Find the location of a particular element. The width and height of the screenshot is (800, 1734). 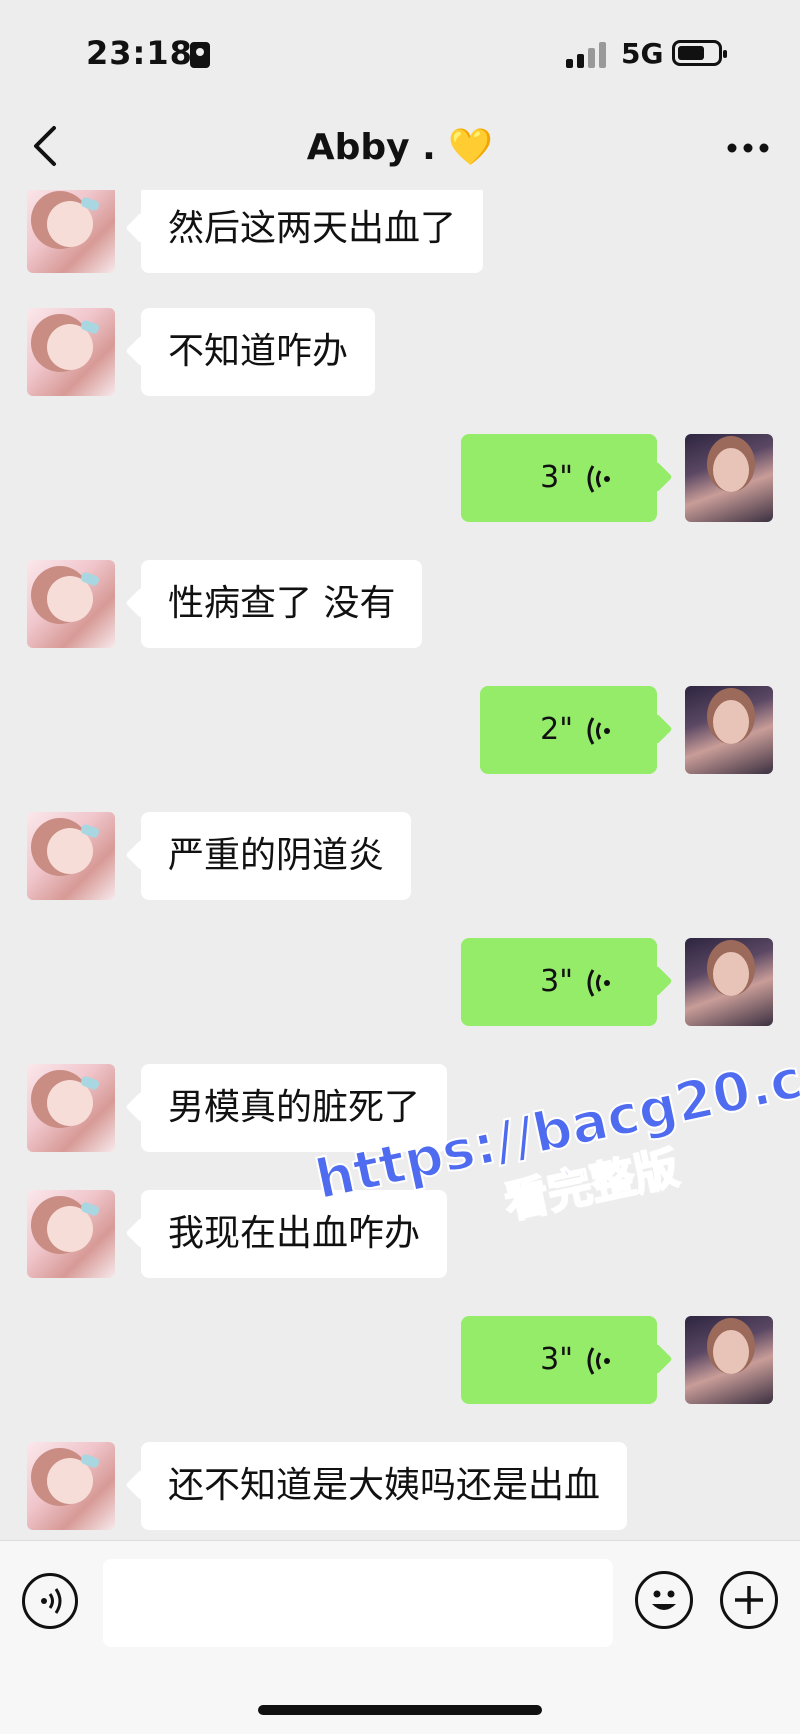

chat-title: Abby . 💛 is located at coordinates (400, 147).